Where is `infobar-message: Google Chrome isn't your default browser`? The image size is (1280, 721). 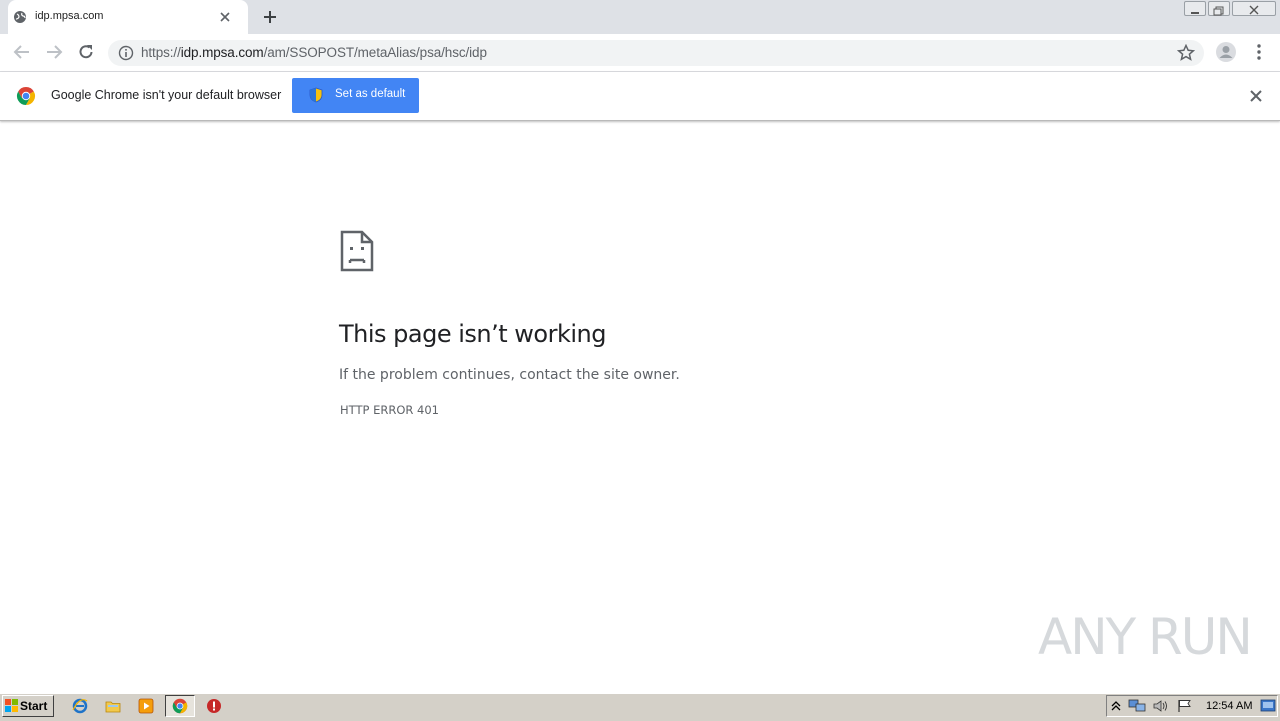 infobar-message: Google Chrome isn't your default browser is located at coordinates (166, 95).